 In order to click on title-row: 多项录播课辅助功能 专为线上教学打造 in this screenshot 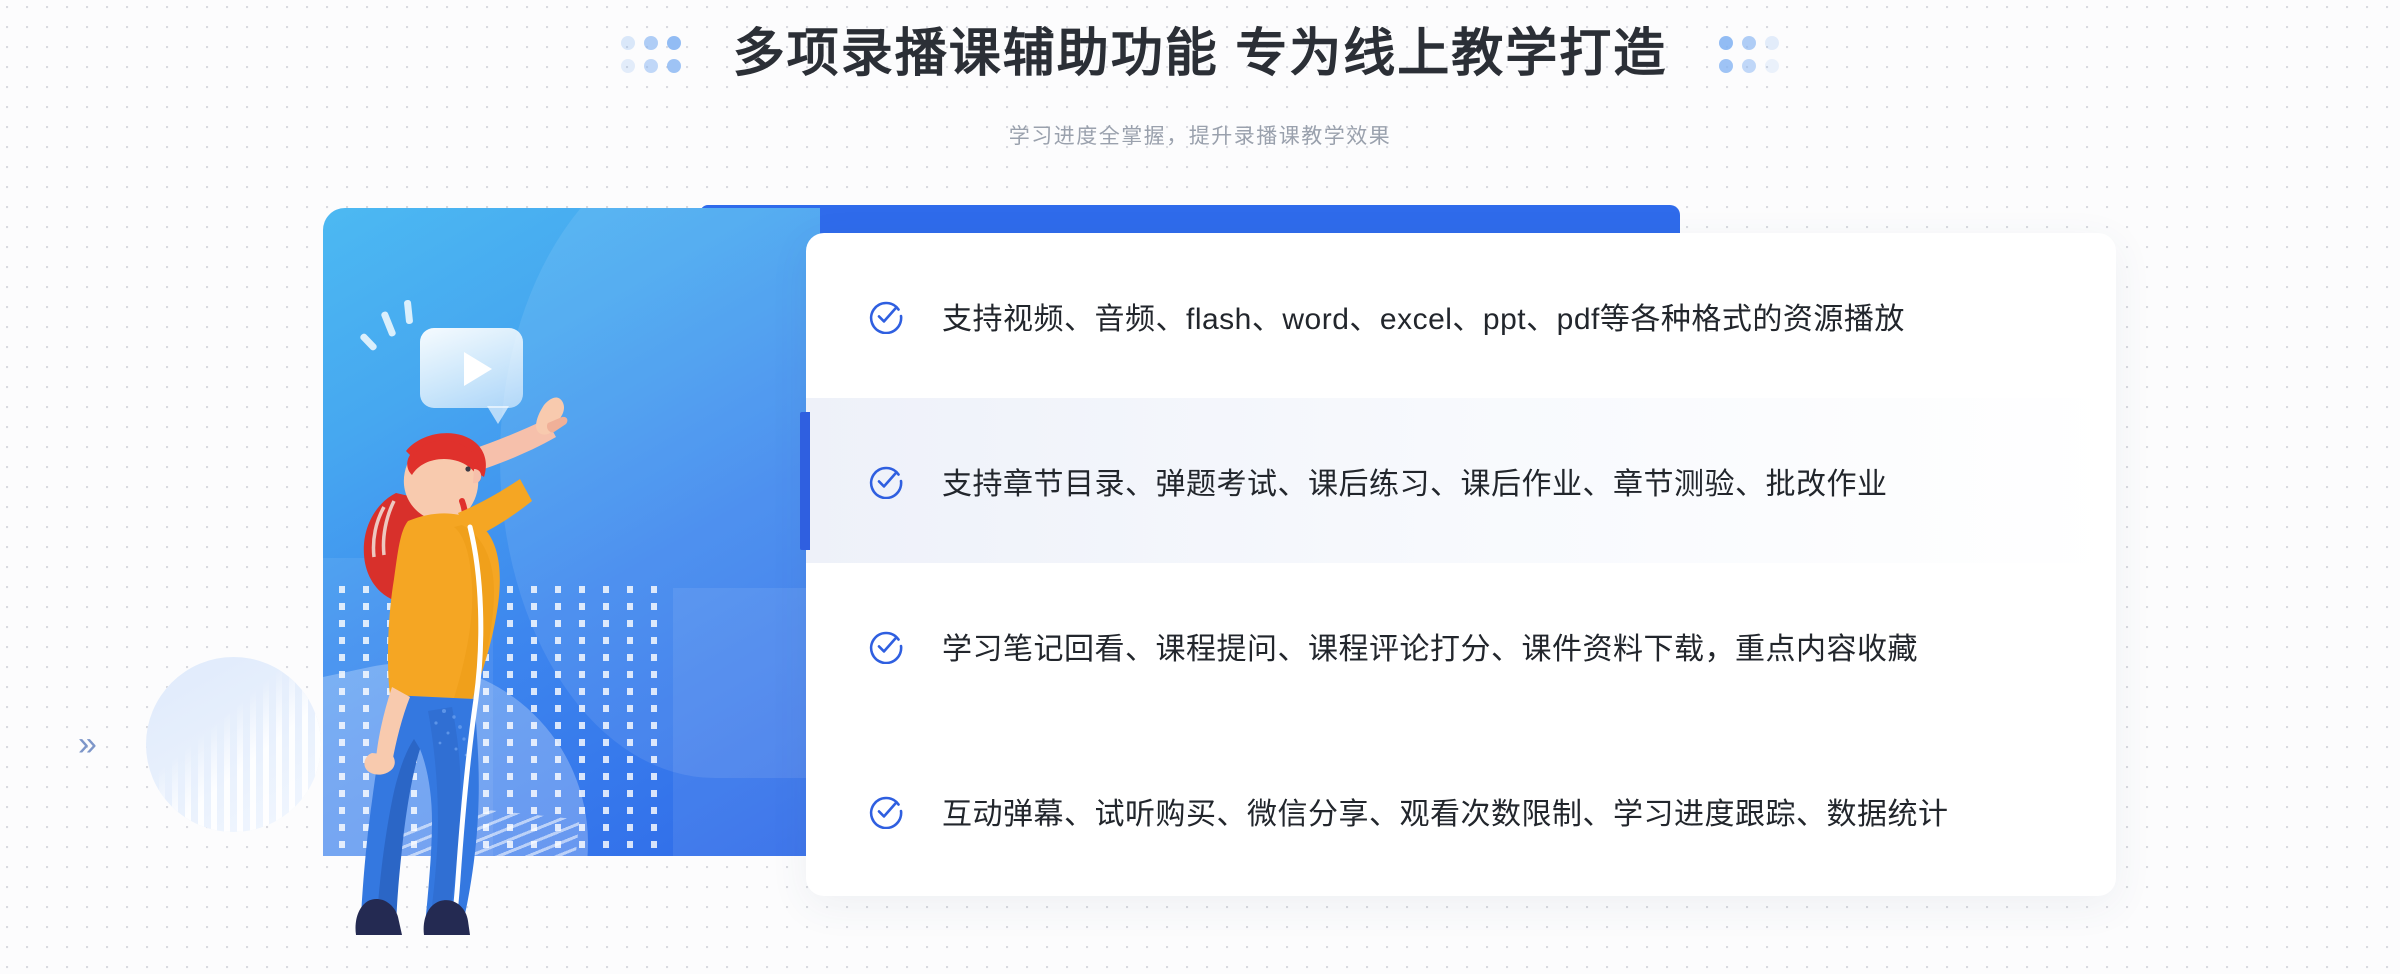, I will do `click(1200, 54)`.